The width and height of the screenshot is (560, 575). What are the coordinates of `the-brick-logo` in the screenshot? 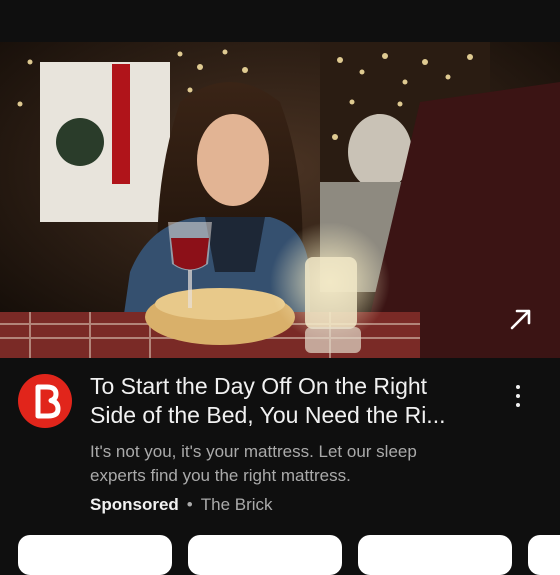 It's located at (48, 401).